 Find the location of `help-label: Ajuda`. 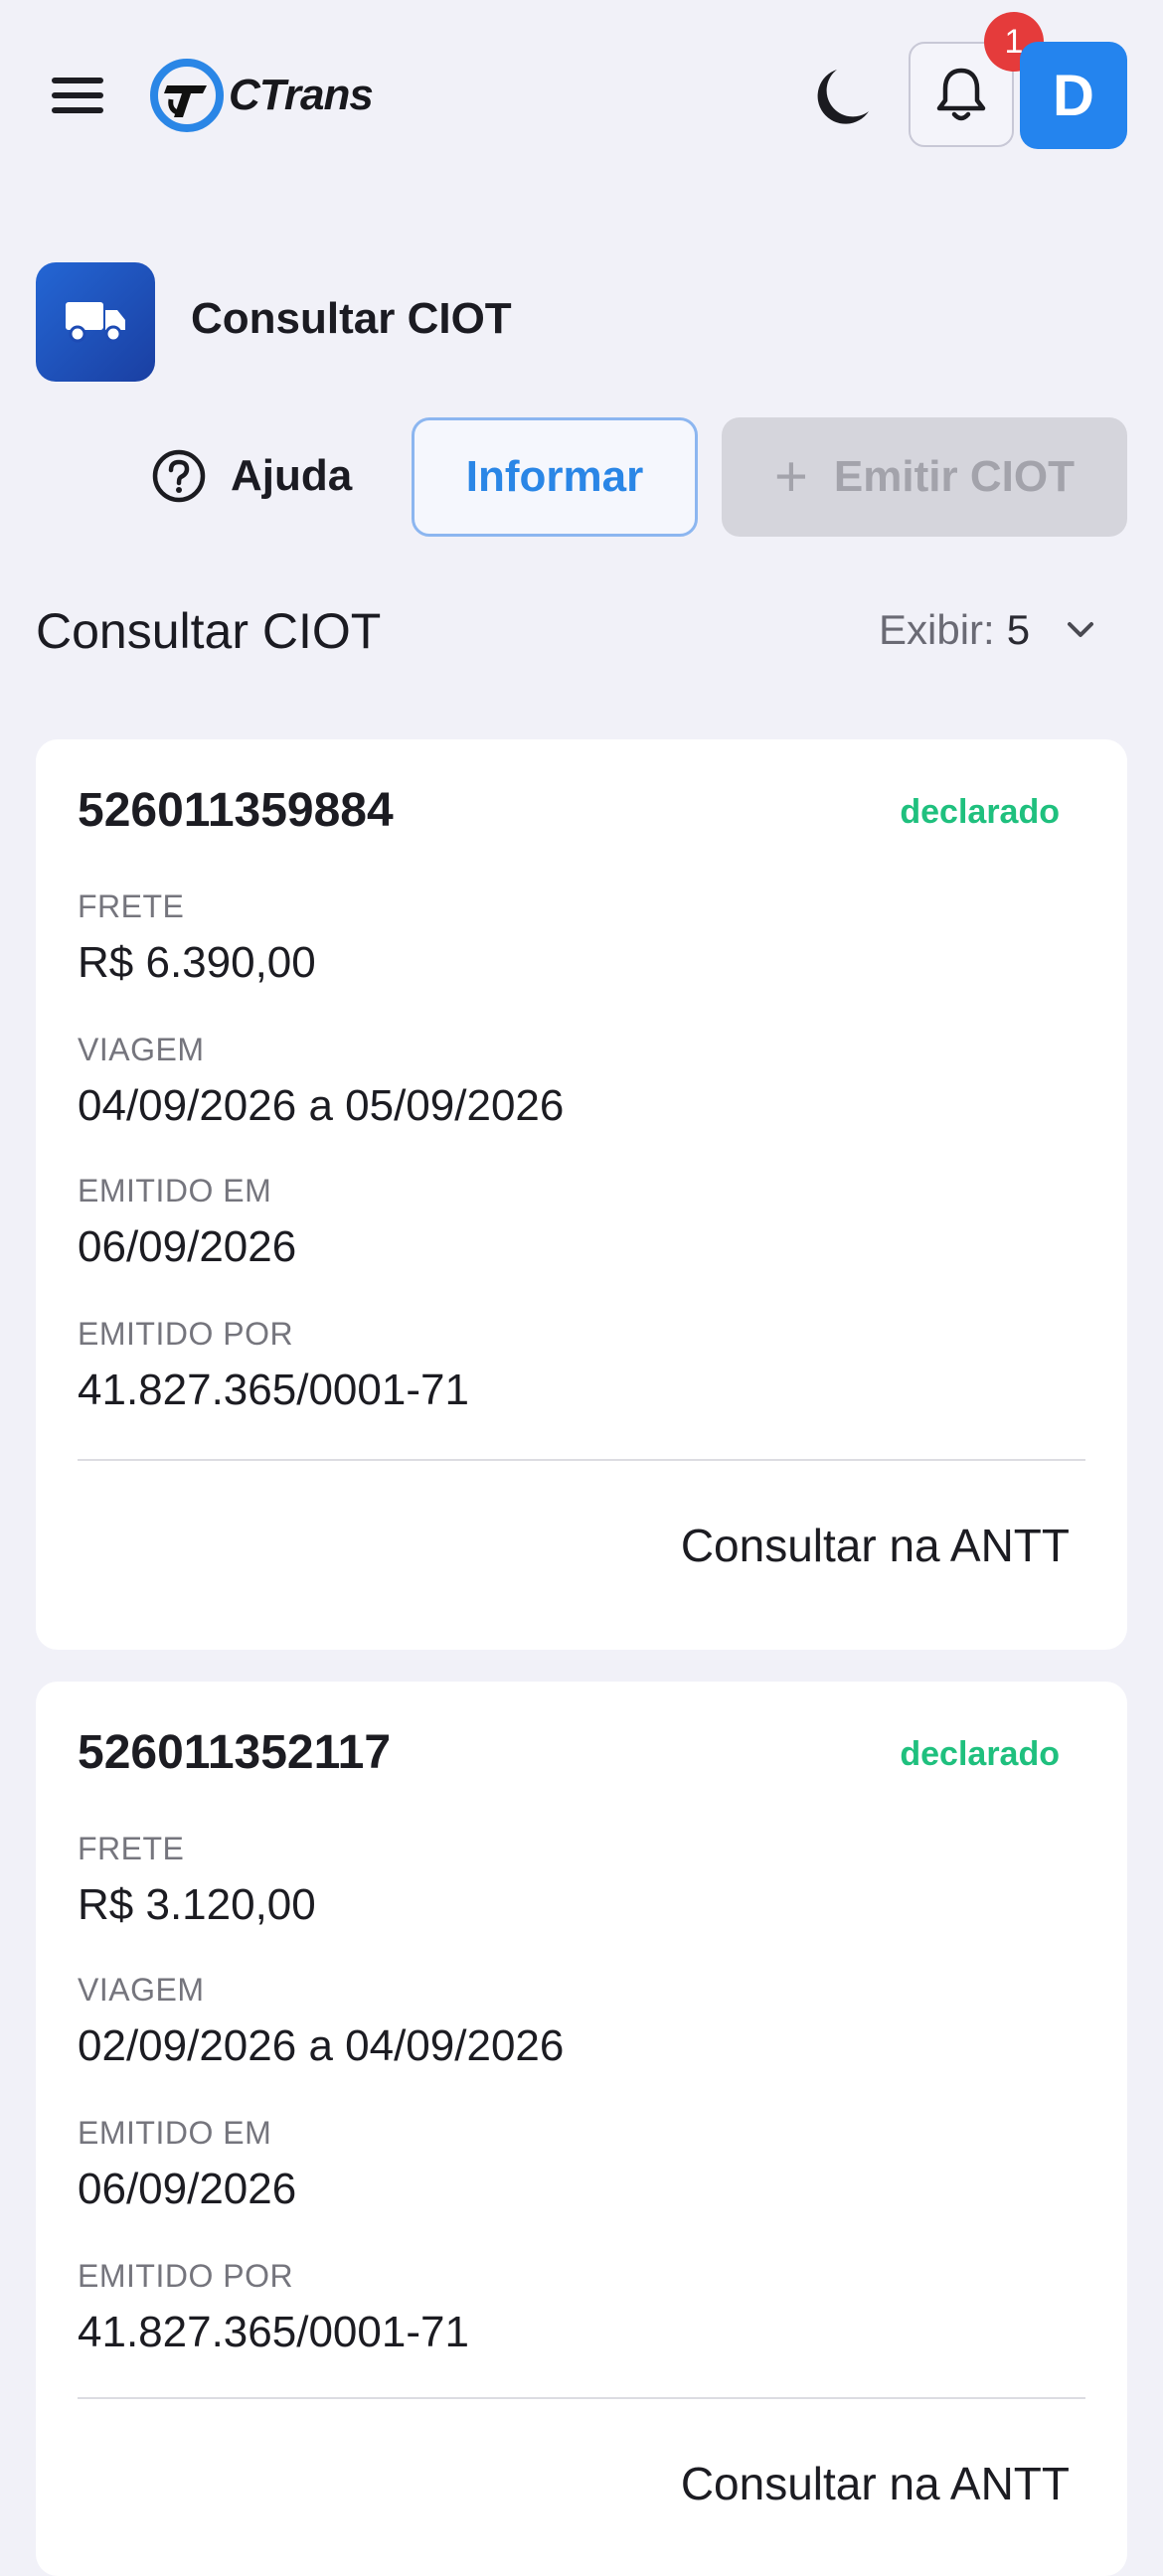

help-label: Ajuda is located at coordinates (292, 475).